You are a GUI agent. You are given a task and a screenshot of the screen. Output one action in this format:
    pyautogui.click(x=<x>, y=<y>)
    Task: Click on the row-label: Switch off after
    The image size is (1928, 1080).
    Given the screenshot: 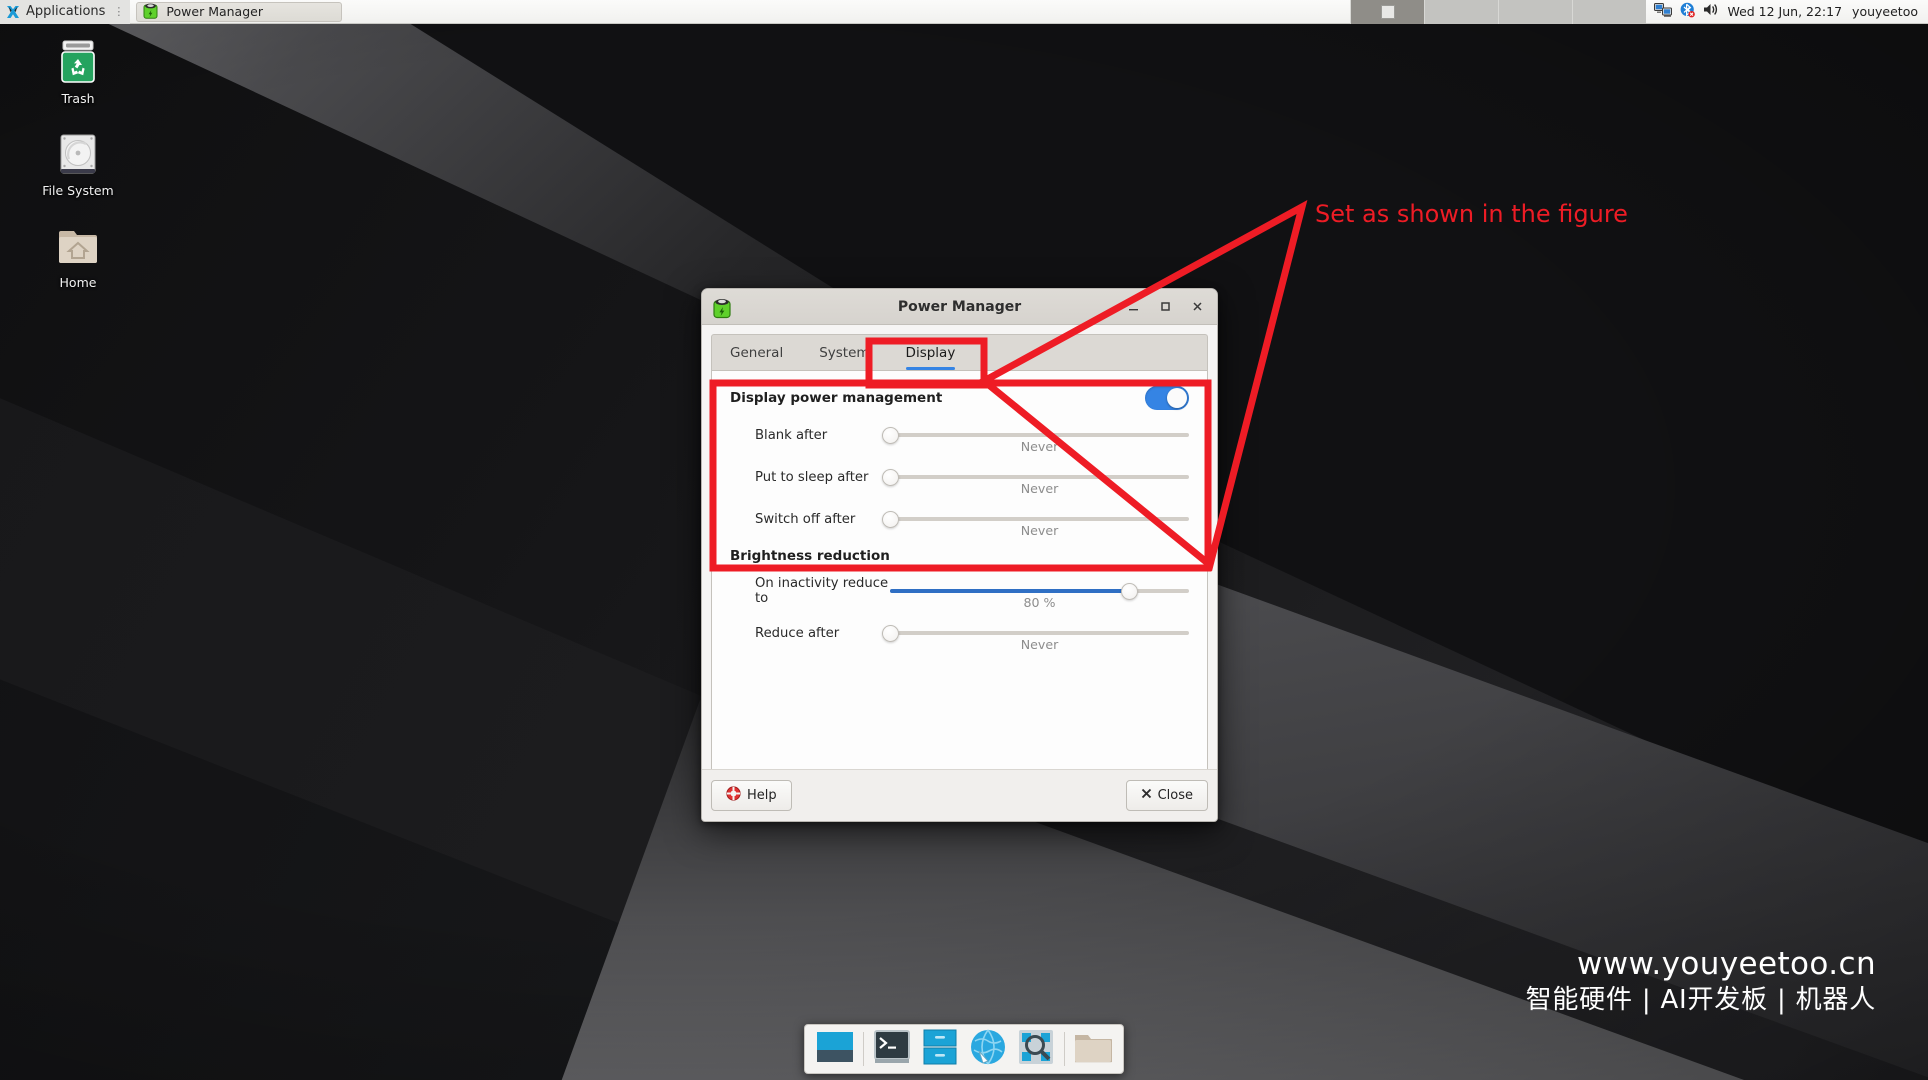 What is the action you would take?
    pyautogui.click(x=805, y=519)
    